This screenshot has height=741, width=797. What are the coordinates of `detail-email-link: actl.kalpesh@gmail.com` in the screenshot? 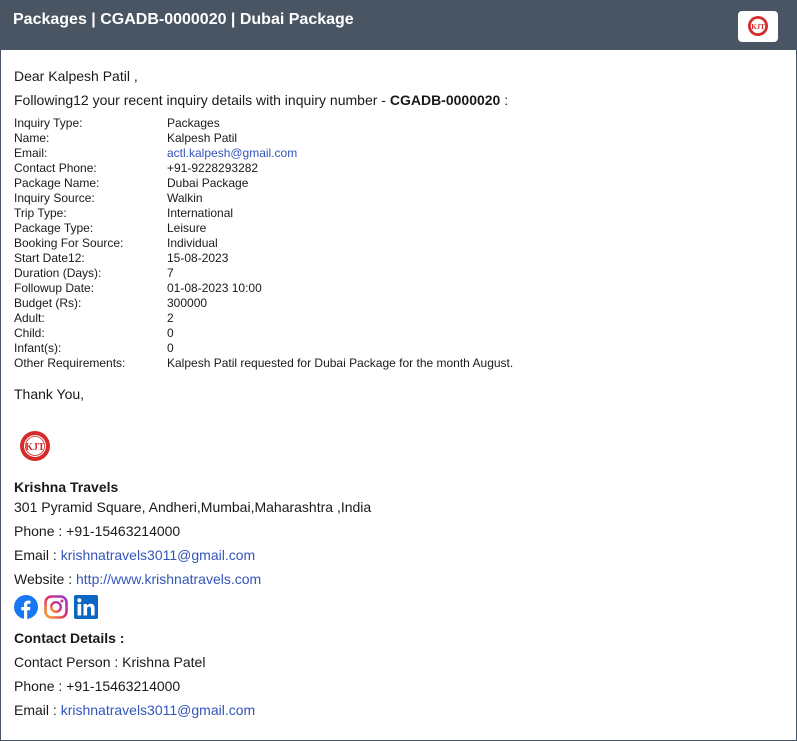 It's located at (232, 153).